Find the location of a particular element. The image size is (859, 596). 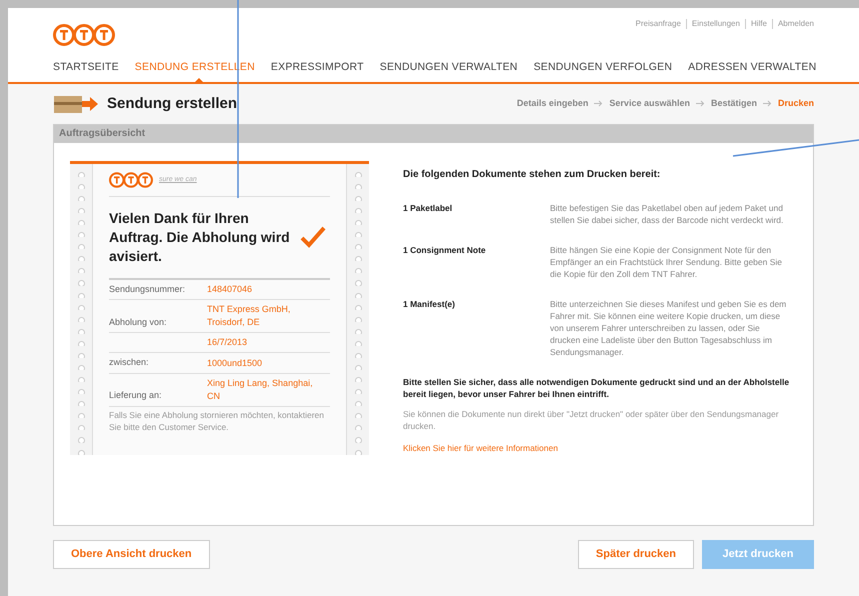

more-info-link: Klicken Sie hier für weitere Informationen is located at coordinates (598, 448).